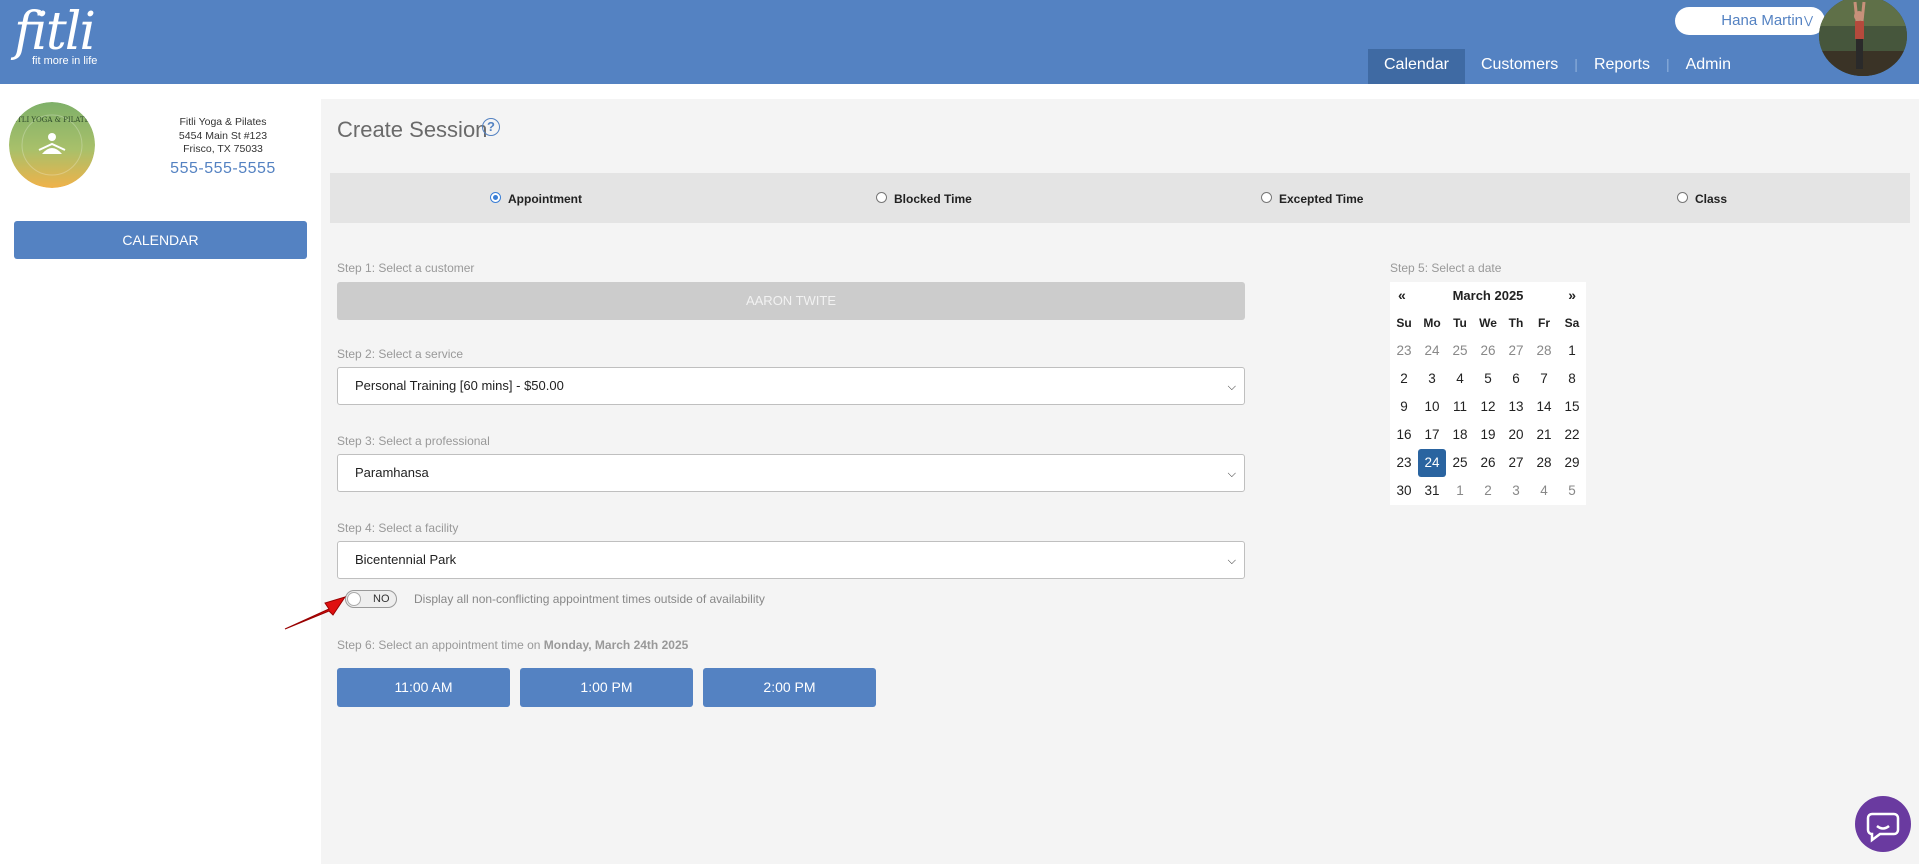 The height and width of the screenshot is (864, 1919). I want to click on nav-calendar: Calendar, so click(1416, 66).